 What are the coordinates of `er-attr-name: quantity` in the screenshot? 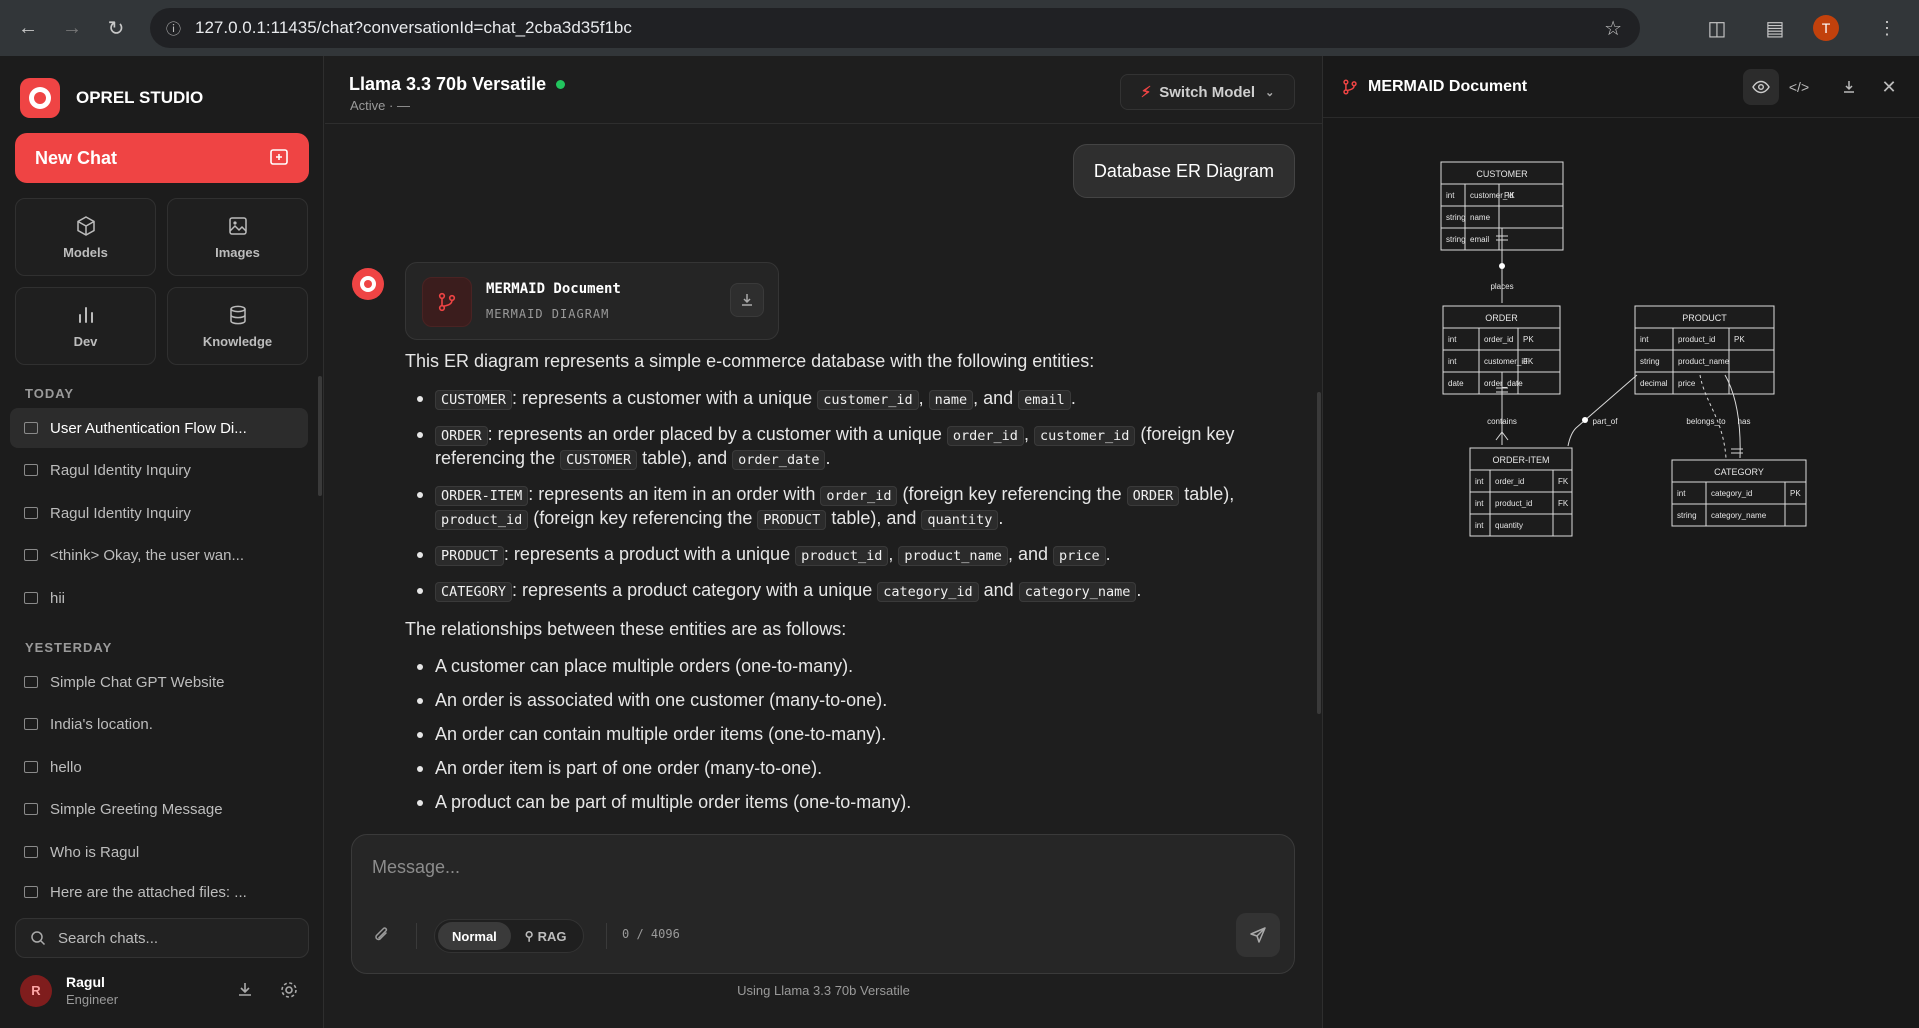 It's located at (1509, 525).